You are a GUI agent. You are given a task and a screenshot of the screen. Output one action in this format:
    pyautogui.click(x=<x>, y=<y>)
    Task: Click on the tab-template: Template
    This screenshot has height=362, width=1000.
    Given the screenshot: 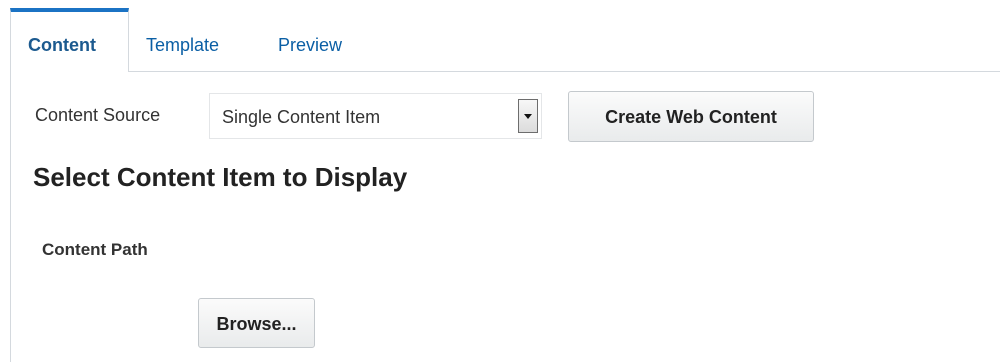 What is the action you would take?
    pyautogui.click(x=182, y=45)
    